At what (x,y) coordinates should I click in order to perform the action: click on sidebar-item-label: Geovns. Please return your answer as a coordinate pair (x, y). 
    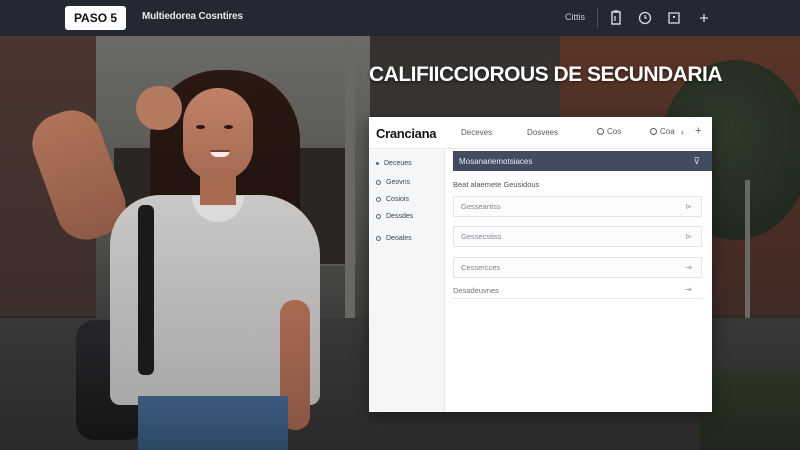
    Looking at the image, I should click on (398, 182).